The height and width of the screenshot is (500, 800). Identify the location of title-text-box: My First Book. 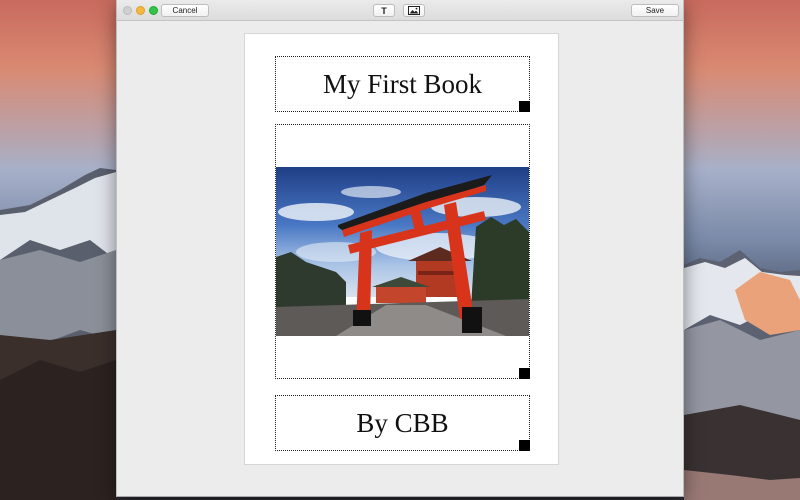
(402, 84).